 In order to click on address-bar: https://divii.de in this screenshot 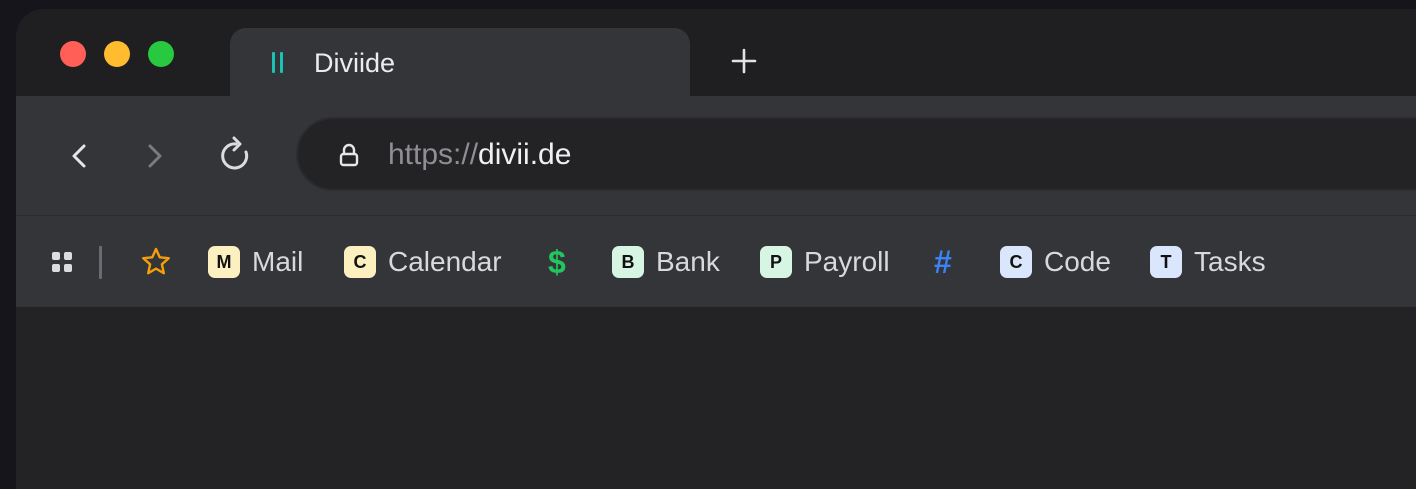, I will do `click(856, 154)`.